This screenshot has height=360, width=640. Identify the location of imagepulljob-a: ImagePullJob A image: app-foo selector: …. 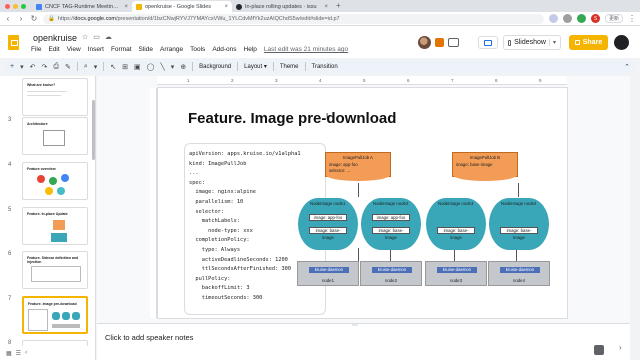
(358, 166).